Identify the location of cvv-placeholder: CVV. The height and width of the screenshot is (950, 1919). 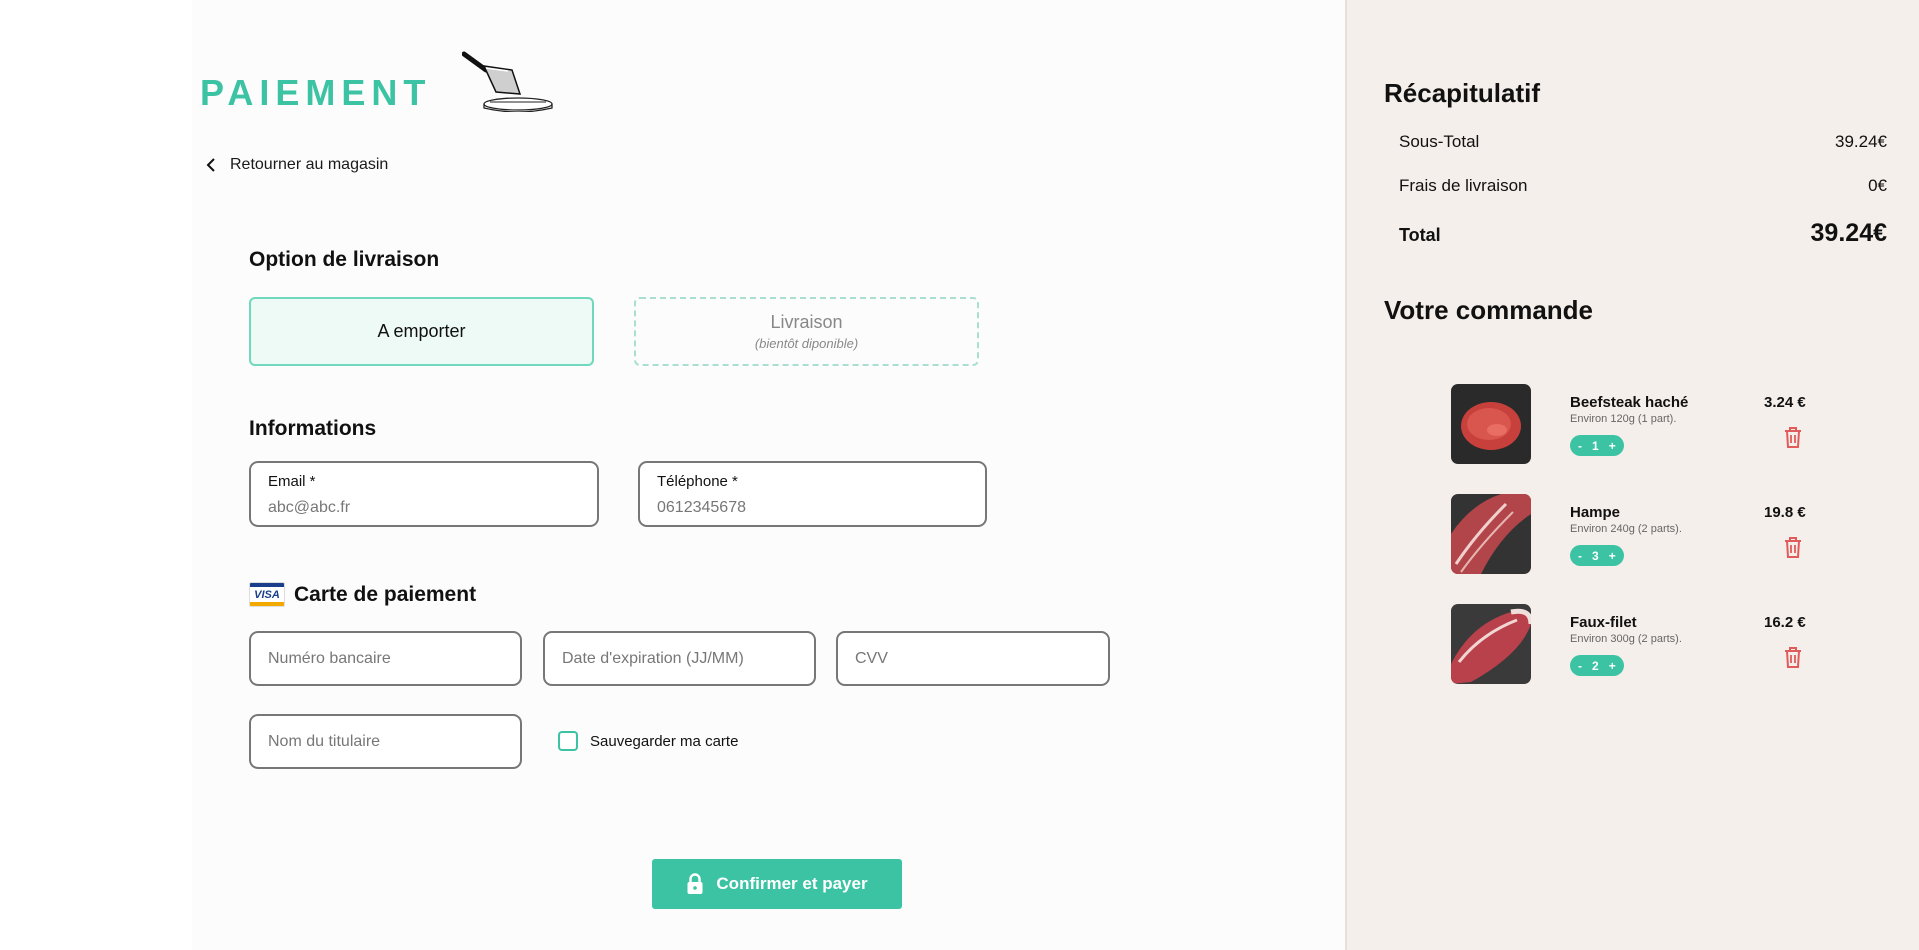
(871, 658).